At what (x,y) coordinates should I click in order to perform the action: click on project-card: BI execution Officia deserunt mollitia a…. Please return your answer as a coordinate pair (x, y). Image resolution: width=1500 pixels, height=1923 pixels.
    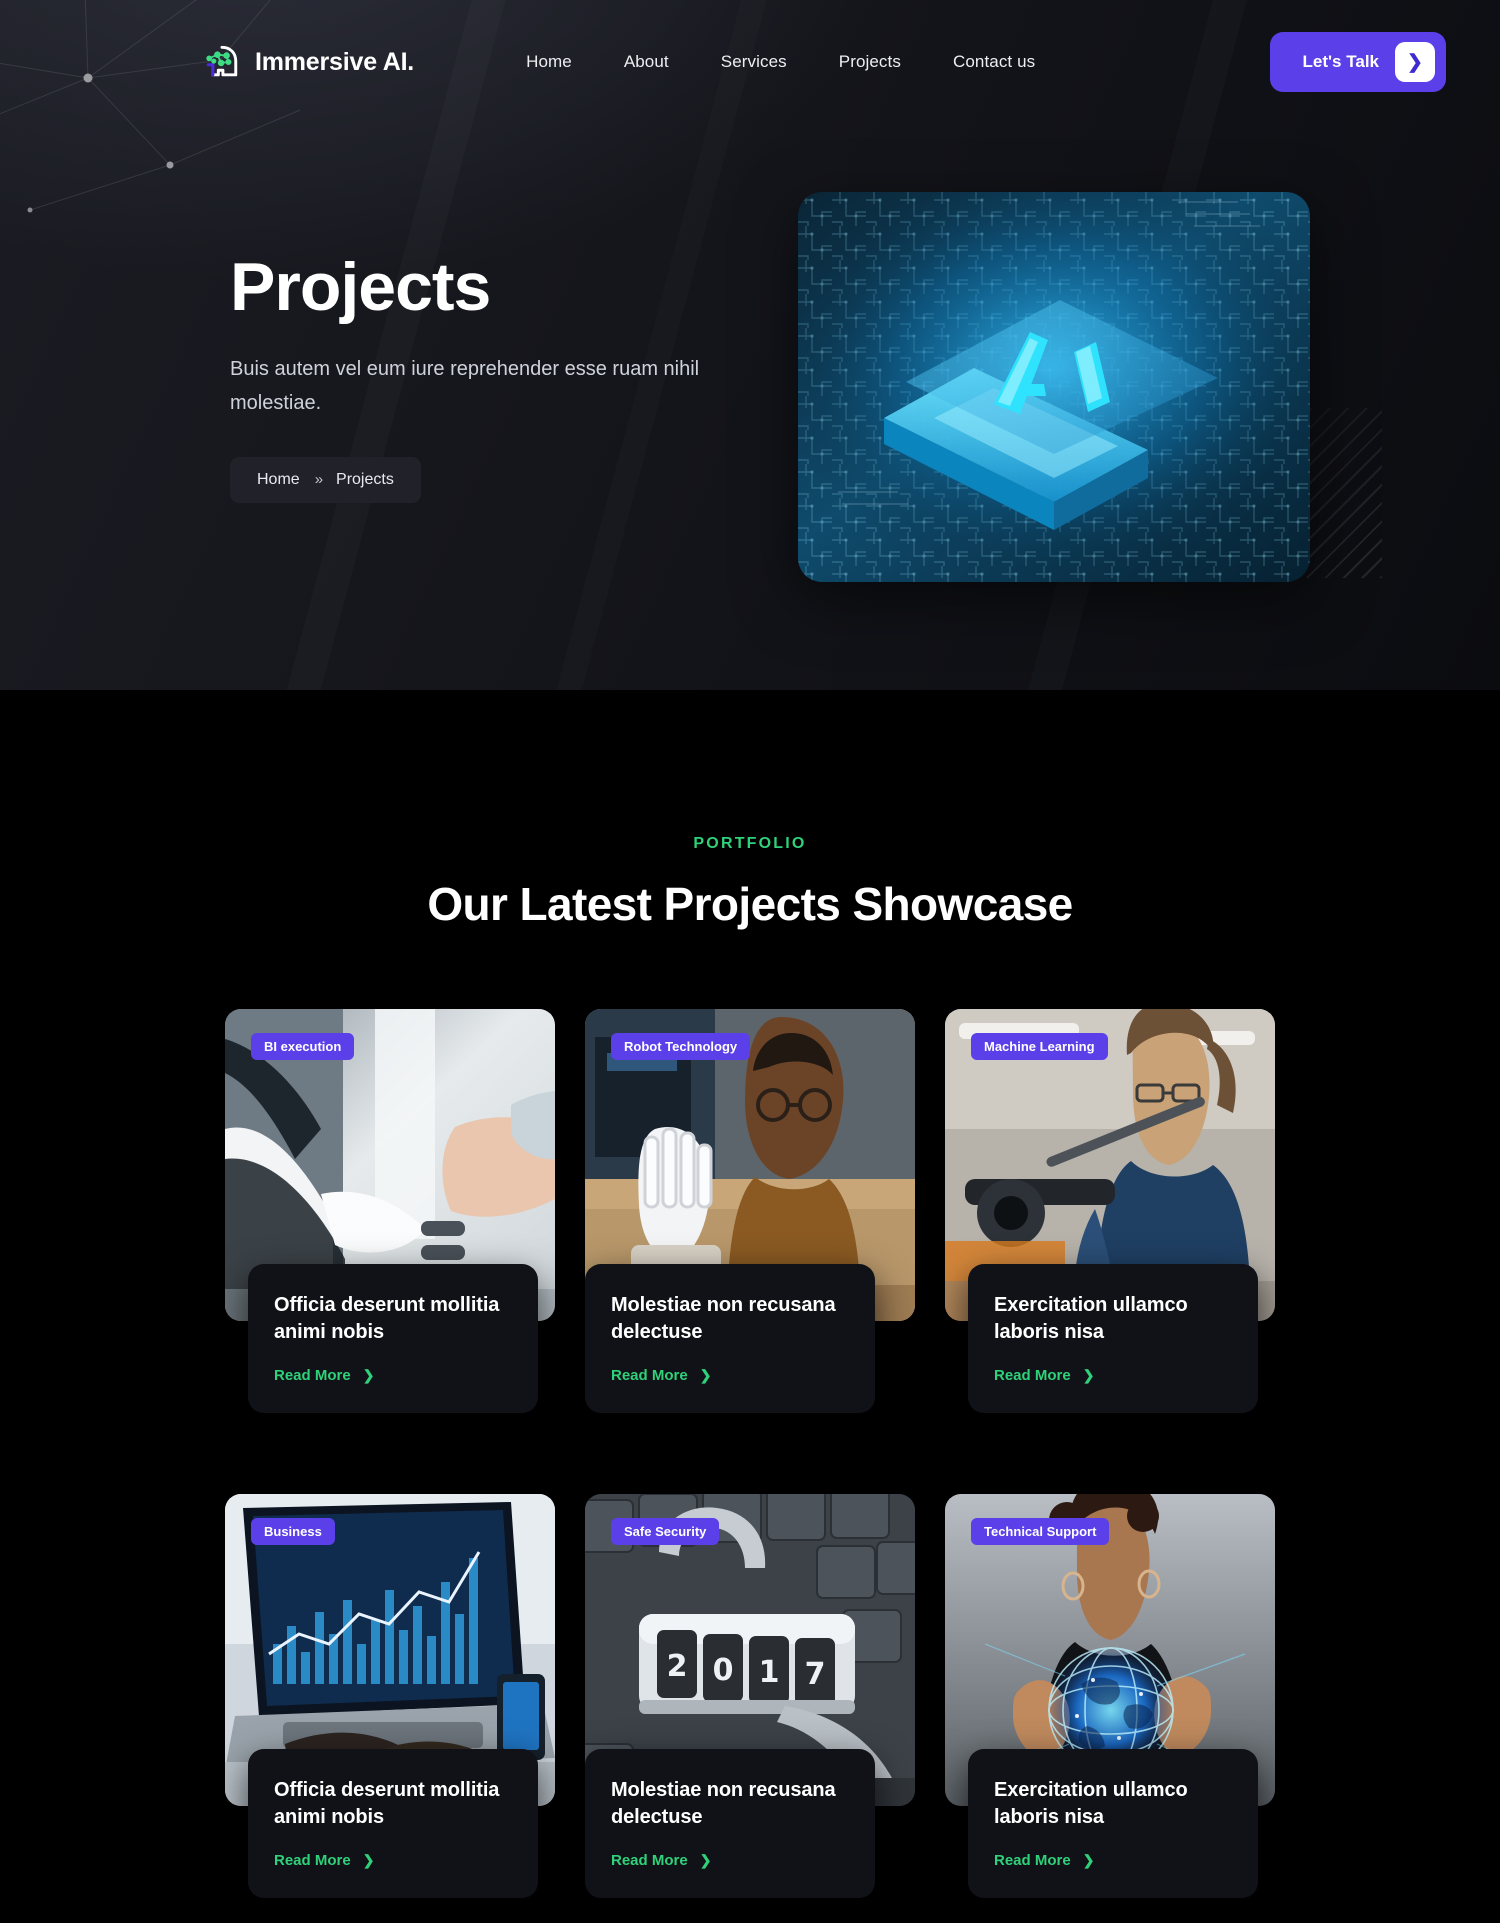
    Looking at the image, I should click on (390, 1236).